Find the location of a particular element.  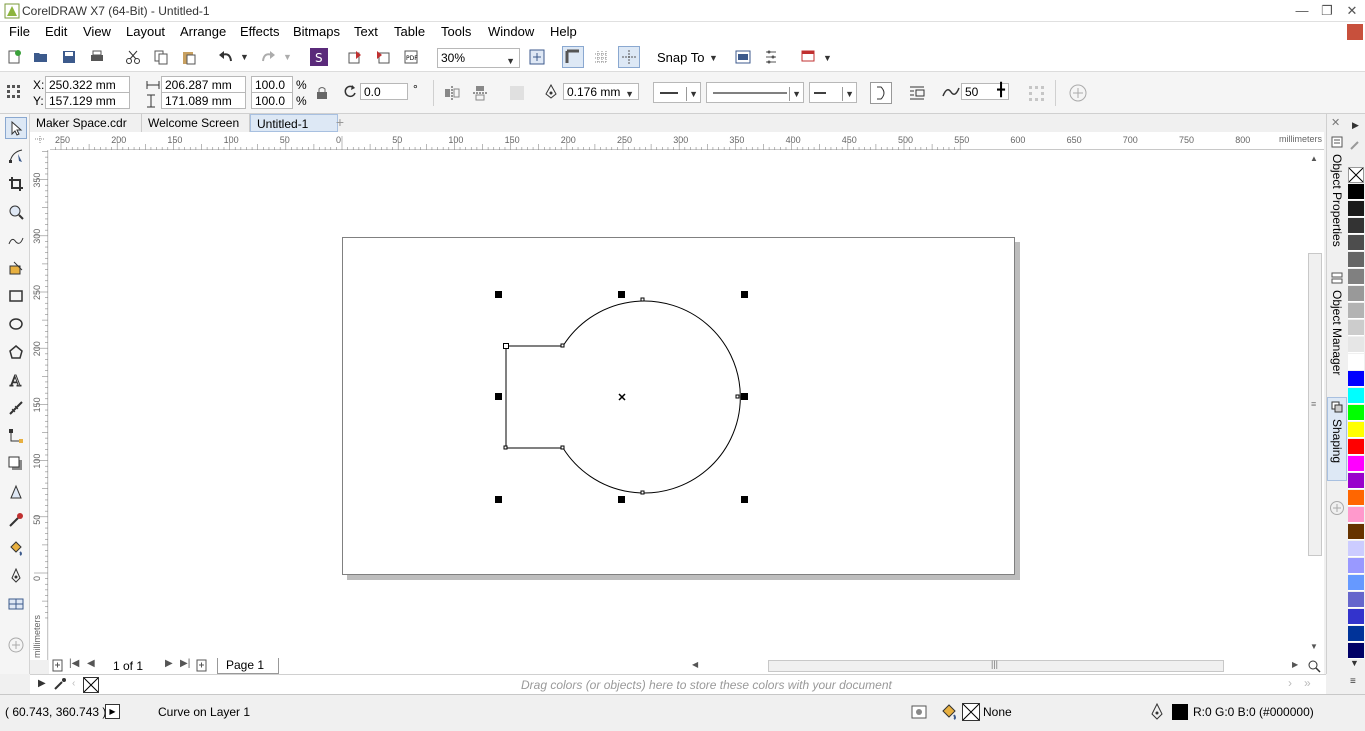

color-proofing-icon is located at coordinates (919, 713).